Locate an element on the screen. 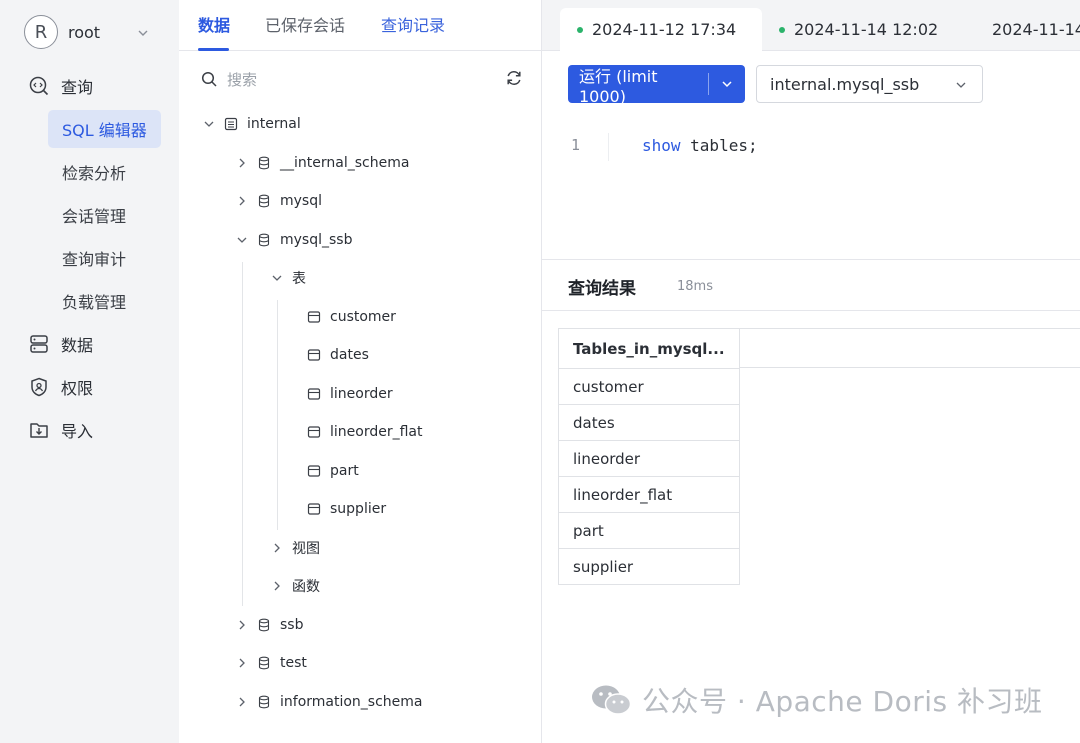  nav-sql-editor: SQL 编辑器 is located at coordinates (104, 129).